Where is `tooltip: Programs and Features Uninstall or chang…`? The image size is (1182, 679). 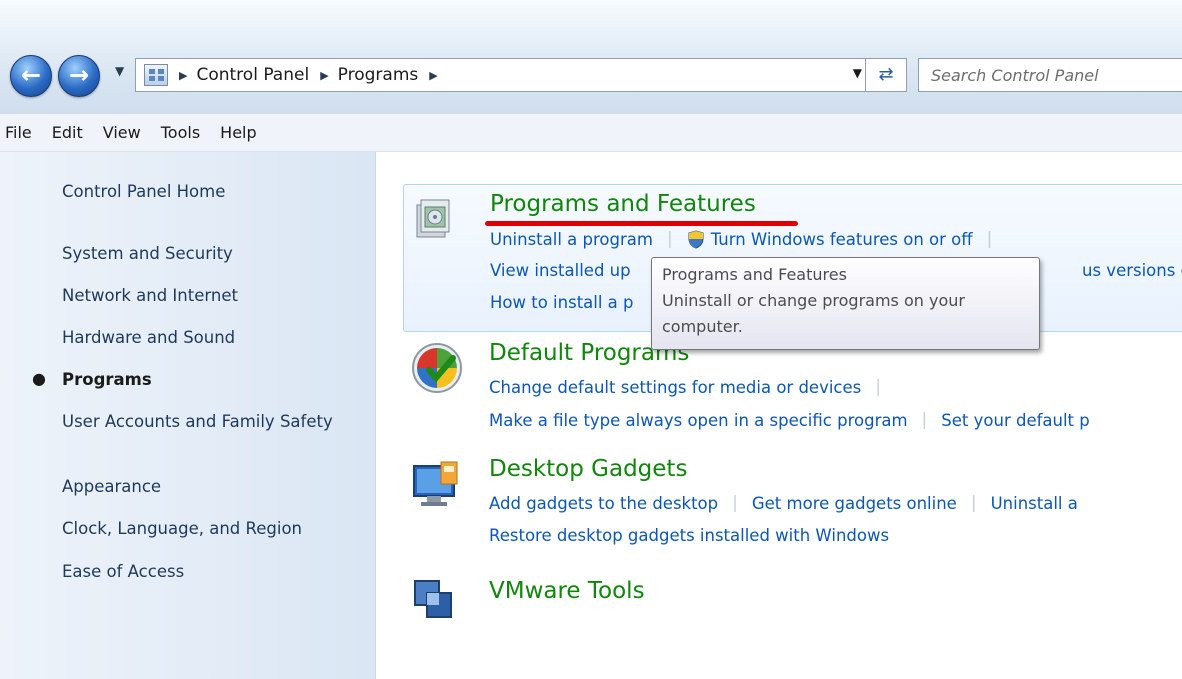 tooltip: Programs and Features Uninstall or chang… is located at coordinates (845, 303).